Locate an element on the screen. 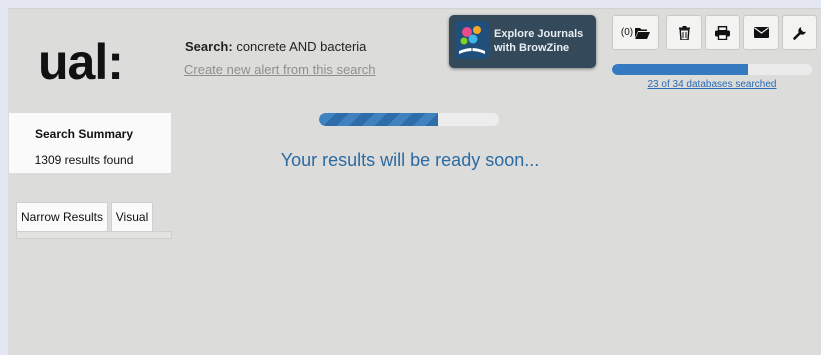 The width and height of the screenshot is (821, 355). browzine-label: Explore Journals with BrowZine is located at coordinates (539, 41).